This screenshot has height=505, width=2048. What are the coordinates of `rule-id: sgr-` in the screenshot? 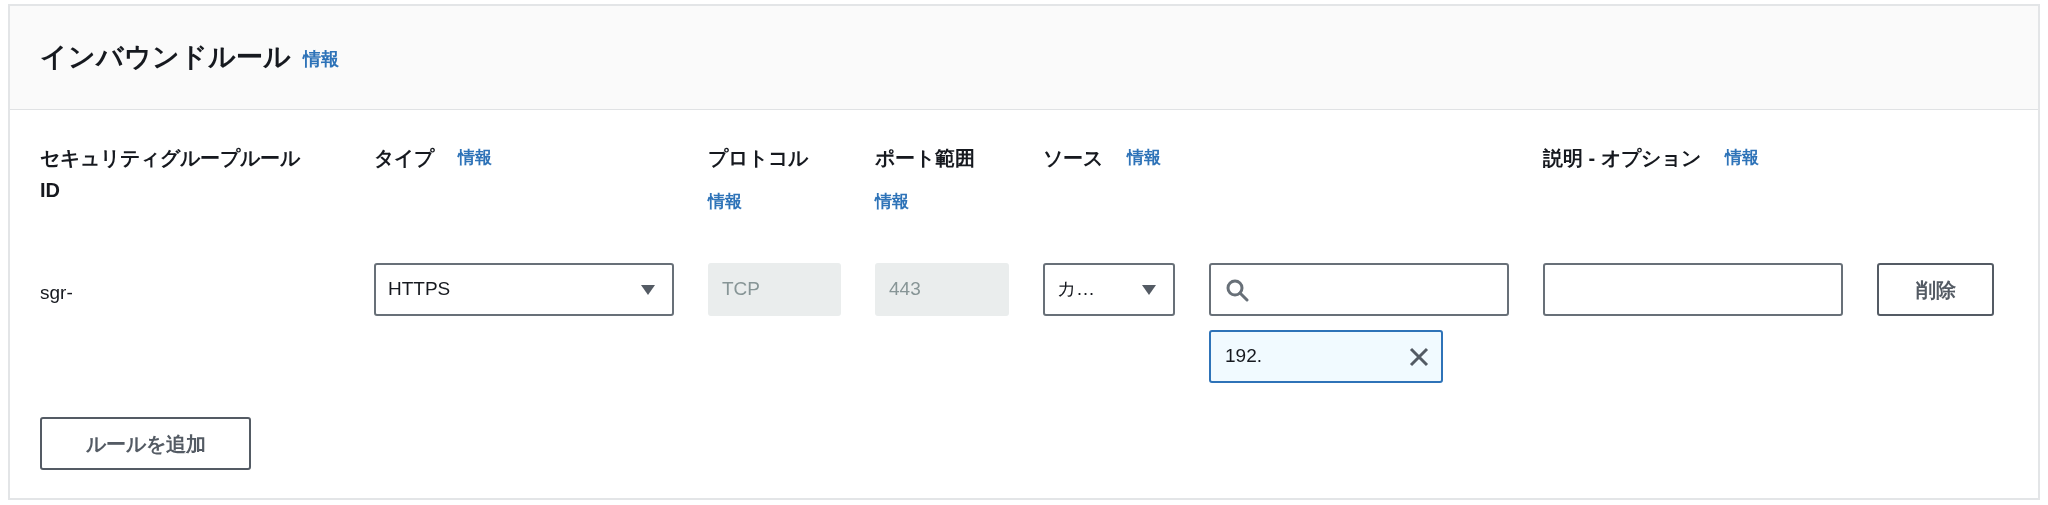 It's located at (57, 293).